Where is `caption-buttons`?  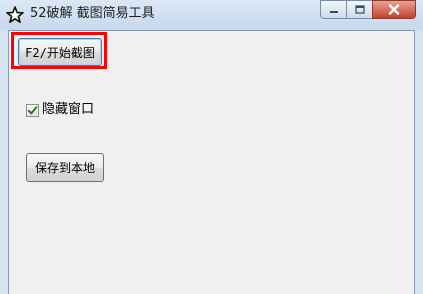 caption-buttons is located at coordinates (368, 9).